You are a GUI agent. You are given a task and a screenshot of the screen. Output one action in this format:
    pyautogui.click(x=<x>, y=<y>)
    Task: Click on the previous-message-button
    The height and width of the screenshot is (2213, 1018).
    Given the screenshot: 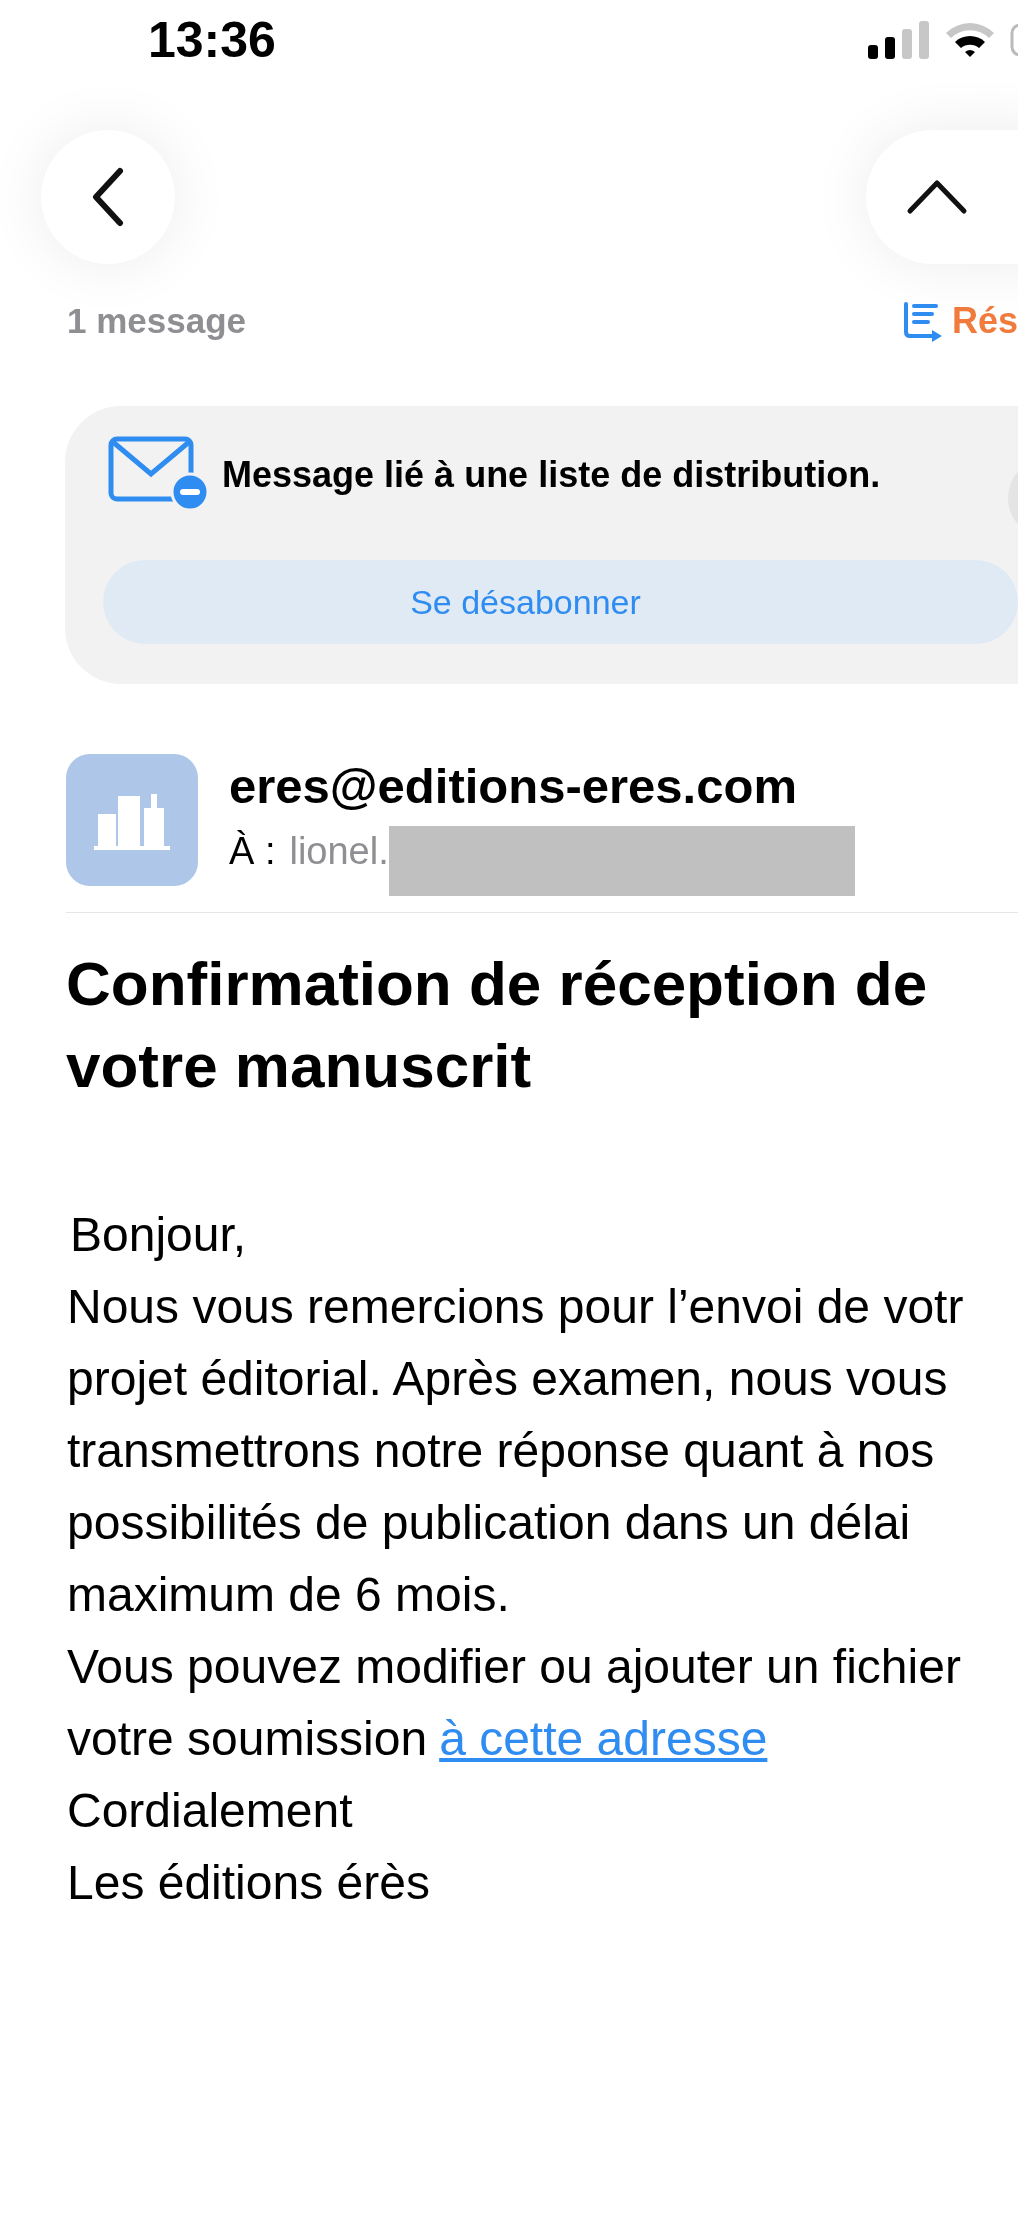 What is the action you would take?
    pyautogui.click(x=942, y=197)
    